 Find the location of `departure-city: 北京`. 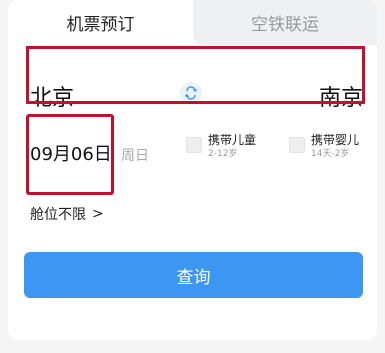

departure-city: 北京 is located at coordinates (52, 96).